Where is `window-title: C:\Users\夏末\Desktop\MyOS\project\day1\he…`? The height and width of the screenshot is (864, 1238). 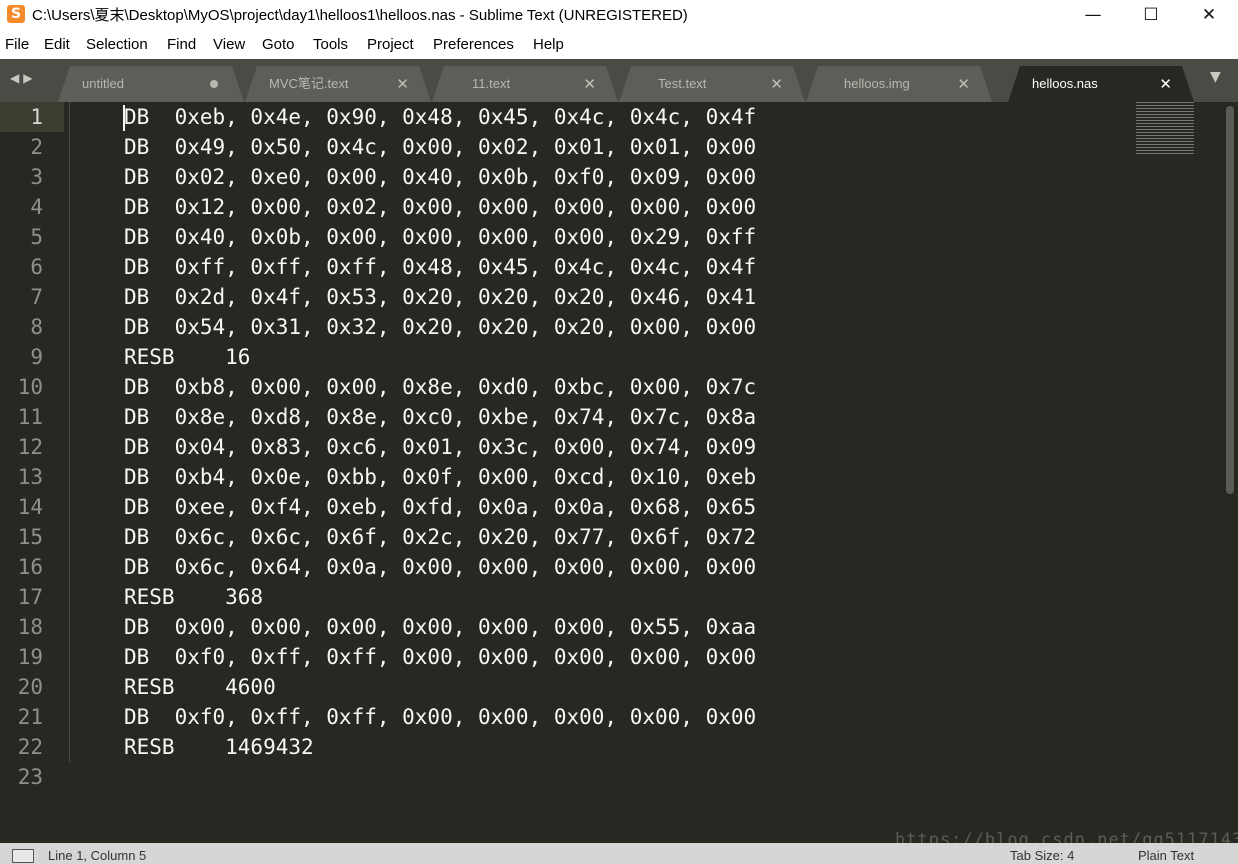
window-title: C:\Users\夏末\Desktop\MyOS\project\day1\he… is located at coordinates (360, 15).